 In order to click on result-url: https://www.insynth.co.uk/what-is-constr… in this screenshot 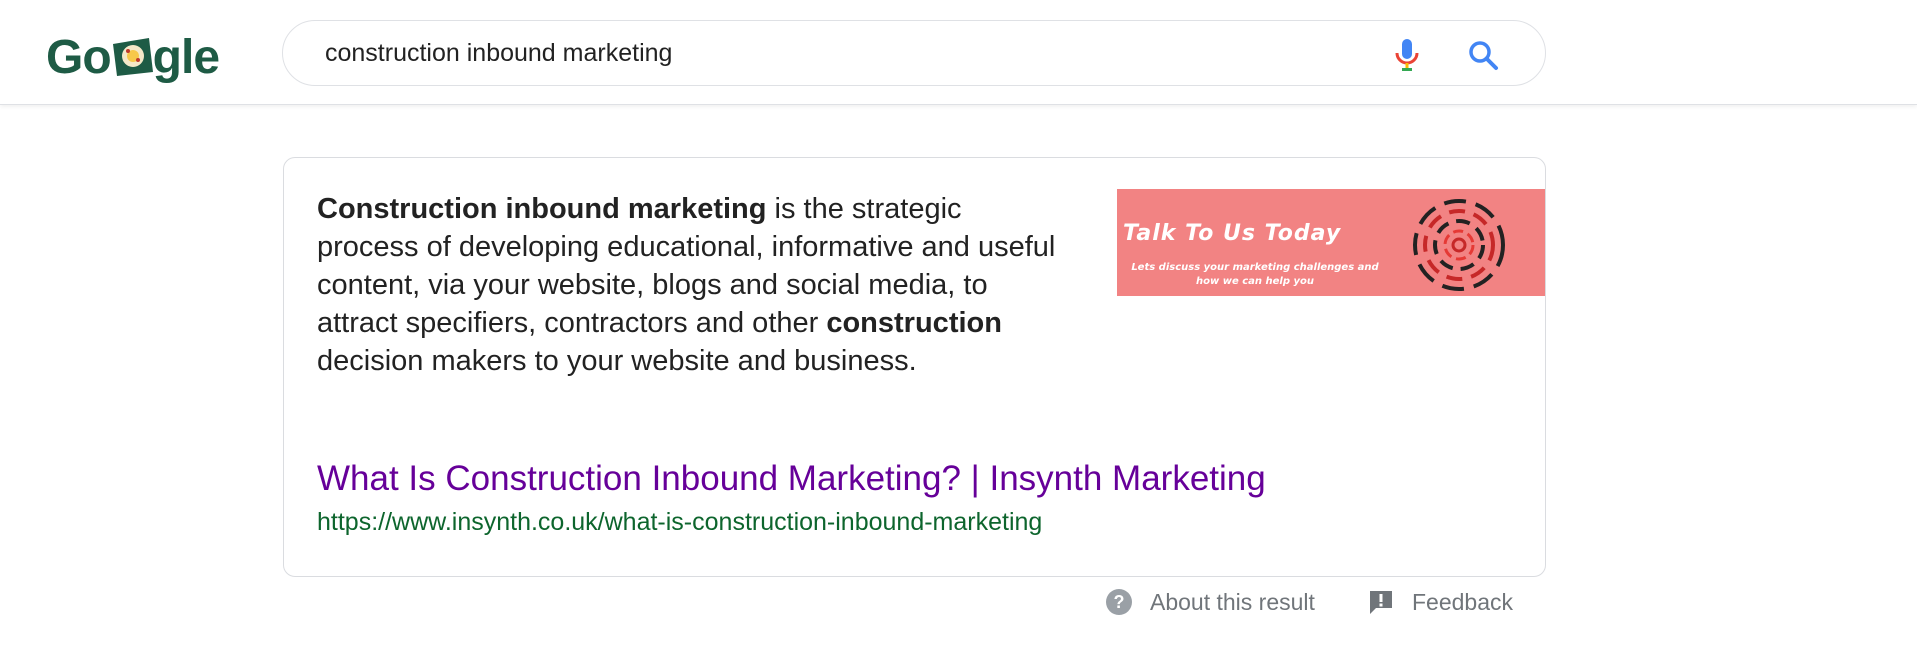, I will do `click(680, 522)`.